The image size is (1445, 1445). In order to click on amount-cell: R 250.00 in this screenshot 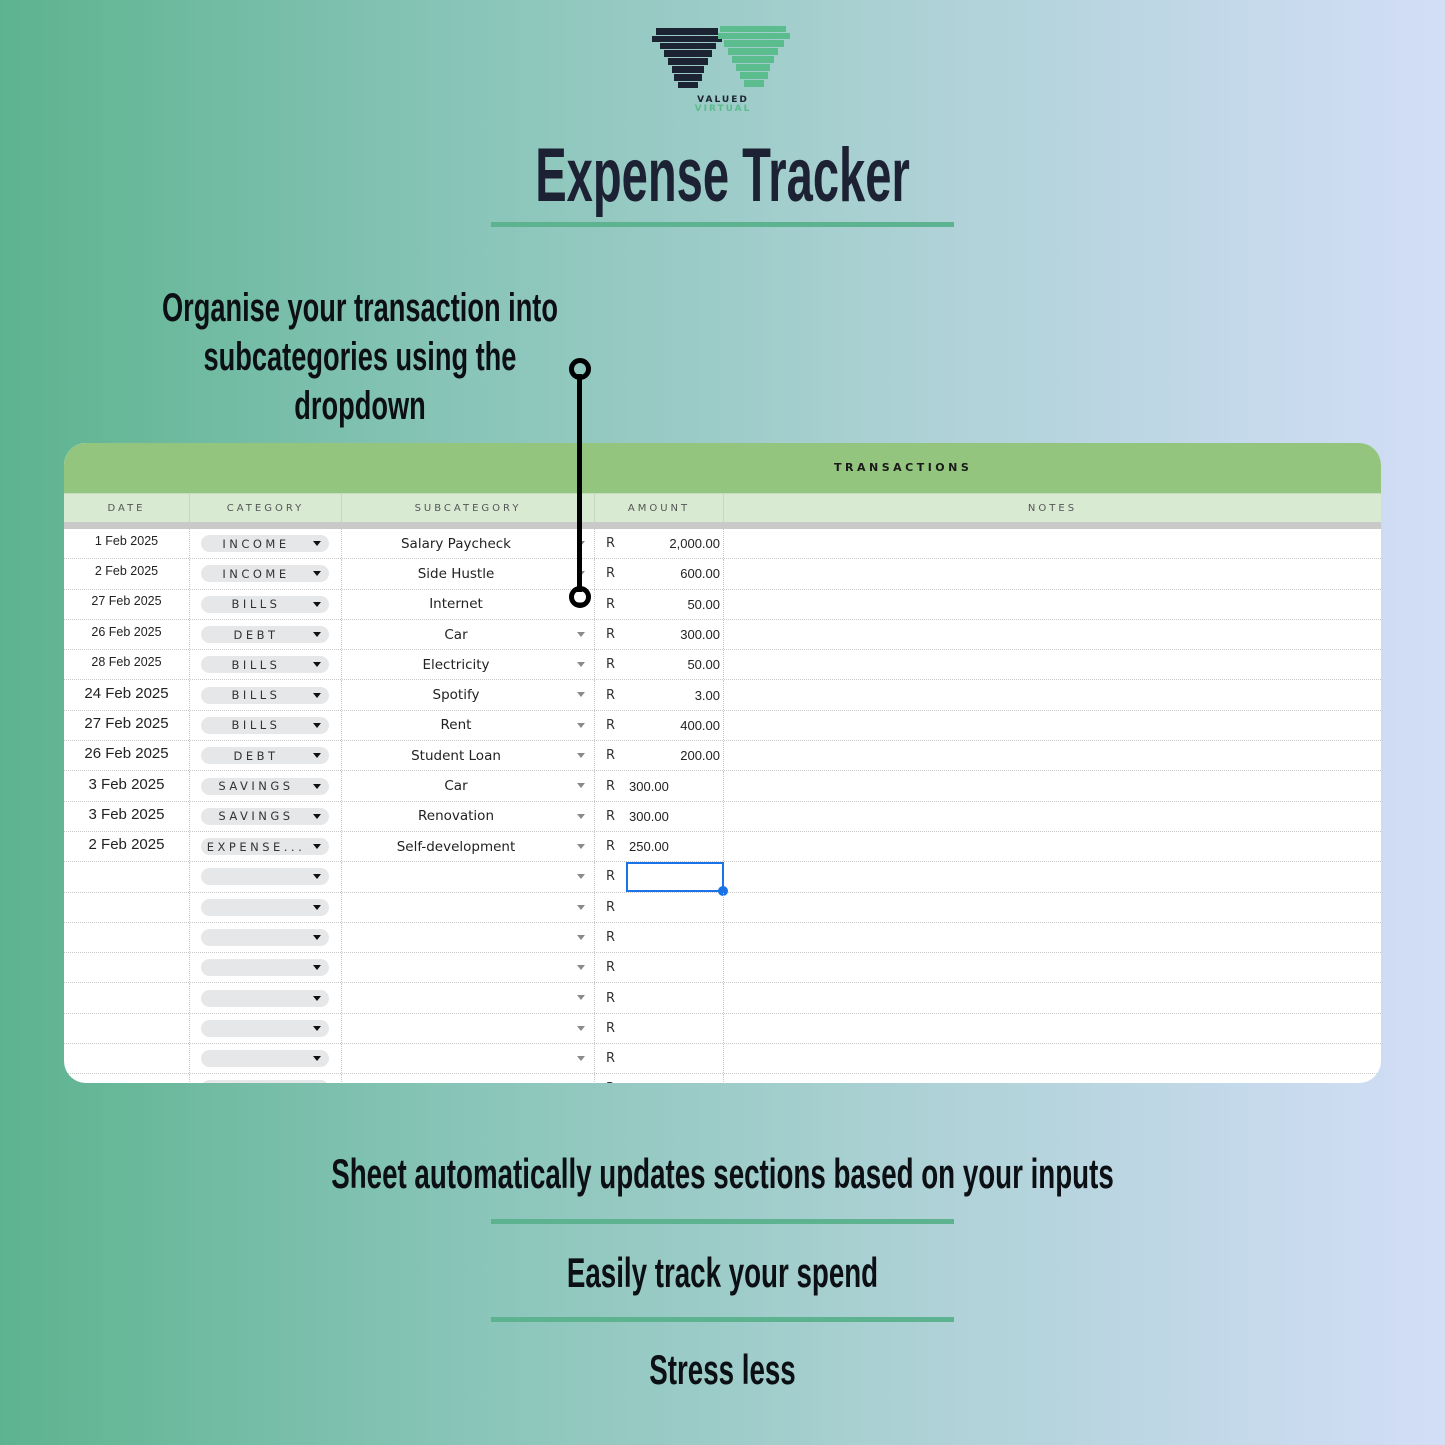, I will do `click(659, 846)`.